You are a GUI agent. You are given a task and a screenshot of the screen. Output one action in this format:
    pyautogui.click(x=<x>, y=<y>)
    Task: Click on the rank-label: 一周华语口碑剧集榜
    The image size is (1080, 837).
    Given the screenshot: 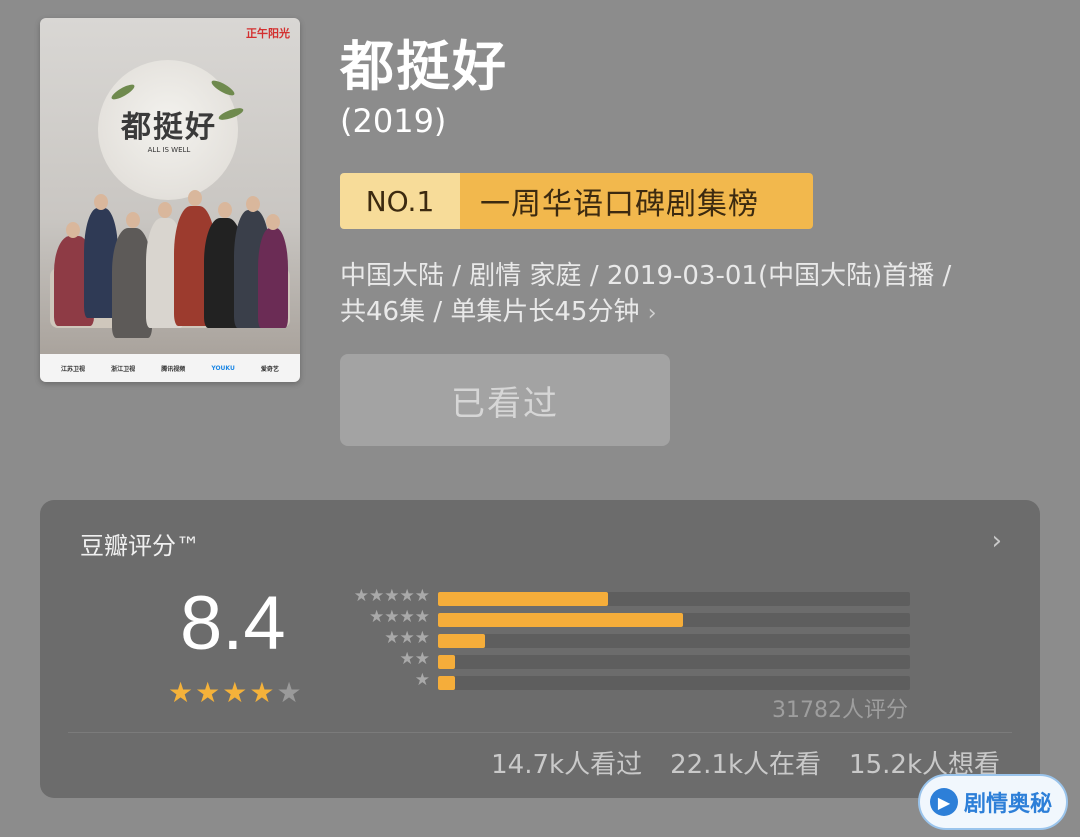 What is the action you would take?
    pyautogui.click(x=636, y=201)
    